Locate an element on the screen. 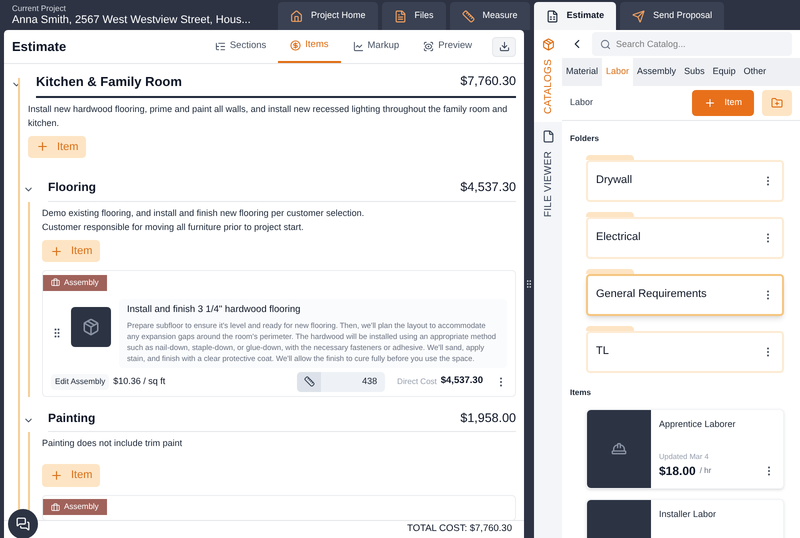  preview-icon is located at coordinates (428, 46).